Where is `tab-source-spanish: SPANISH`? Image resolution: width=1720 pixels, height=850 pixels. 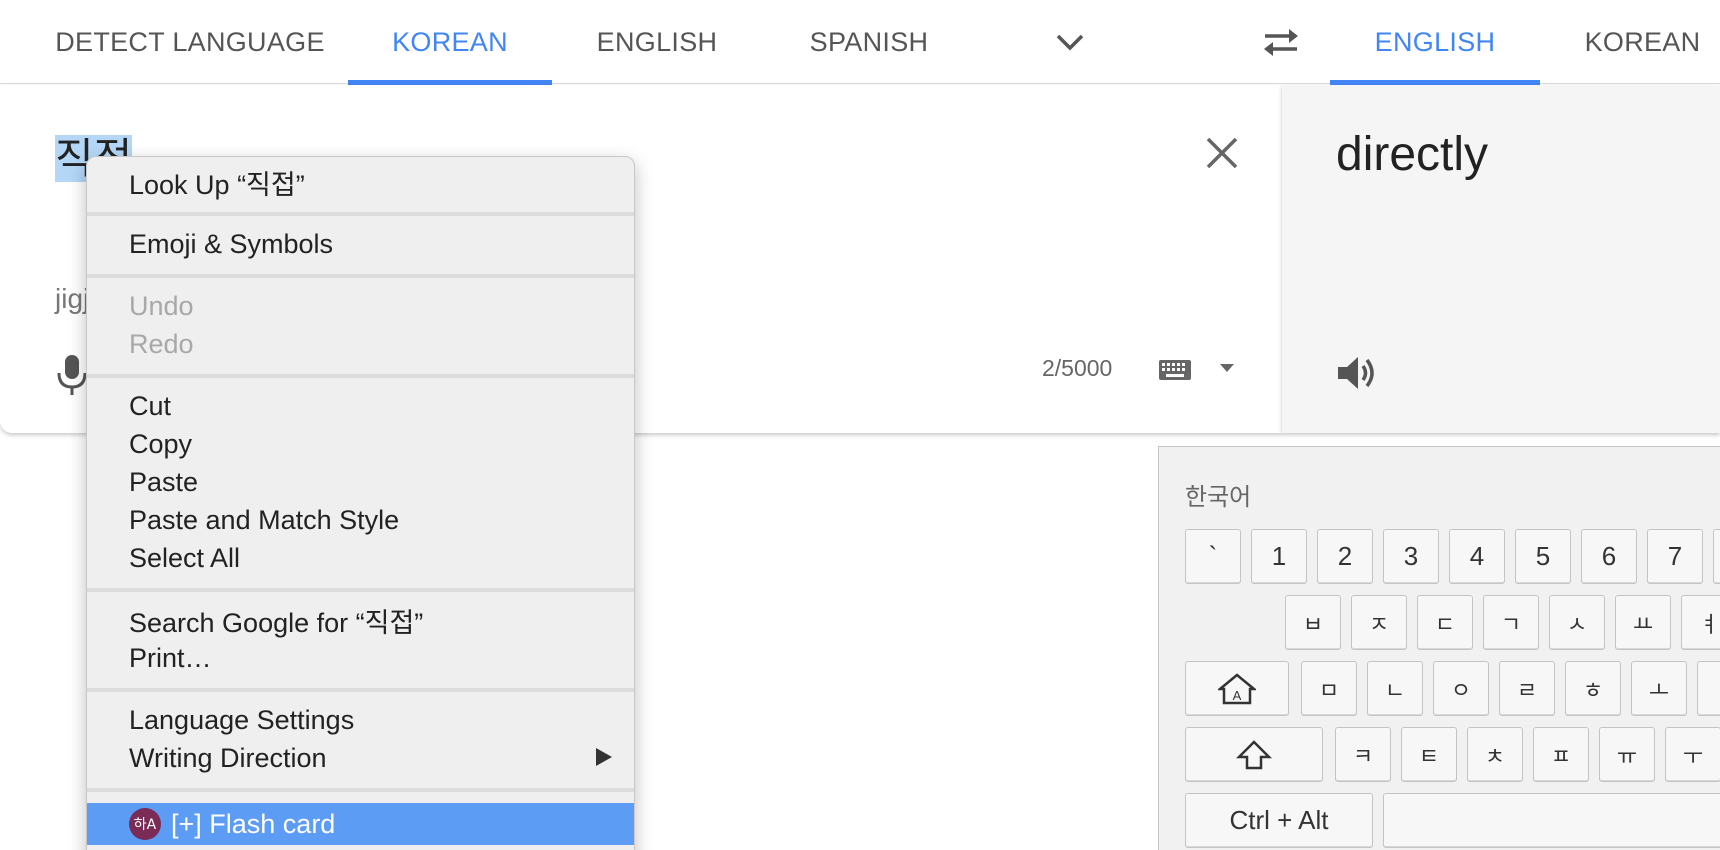
tab-source-spanish: SPANISH is located at coordinates (869, 42).